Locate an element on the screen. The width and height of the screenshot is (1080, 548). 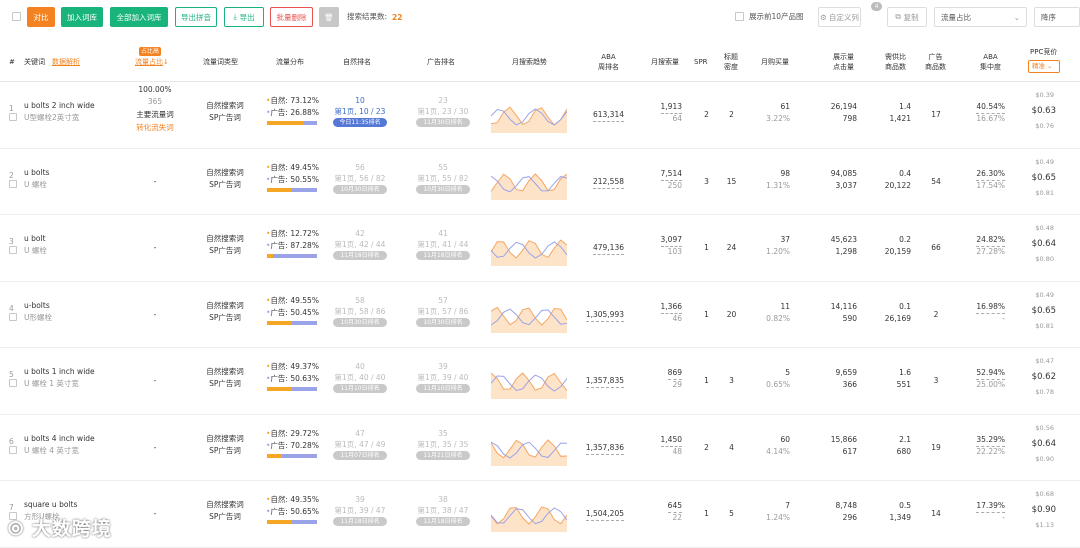
export-label: 导出 is located at coordinates (247, 17).